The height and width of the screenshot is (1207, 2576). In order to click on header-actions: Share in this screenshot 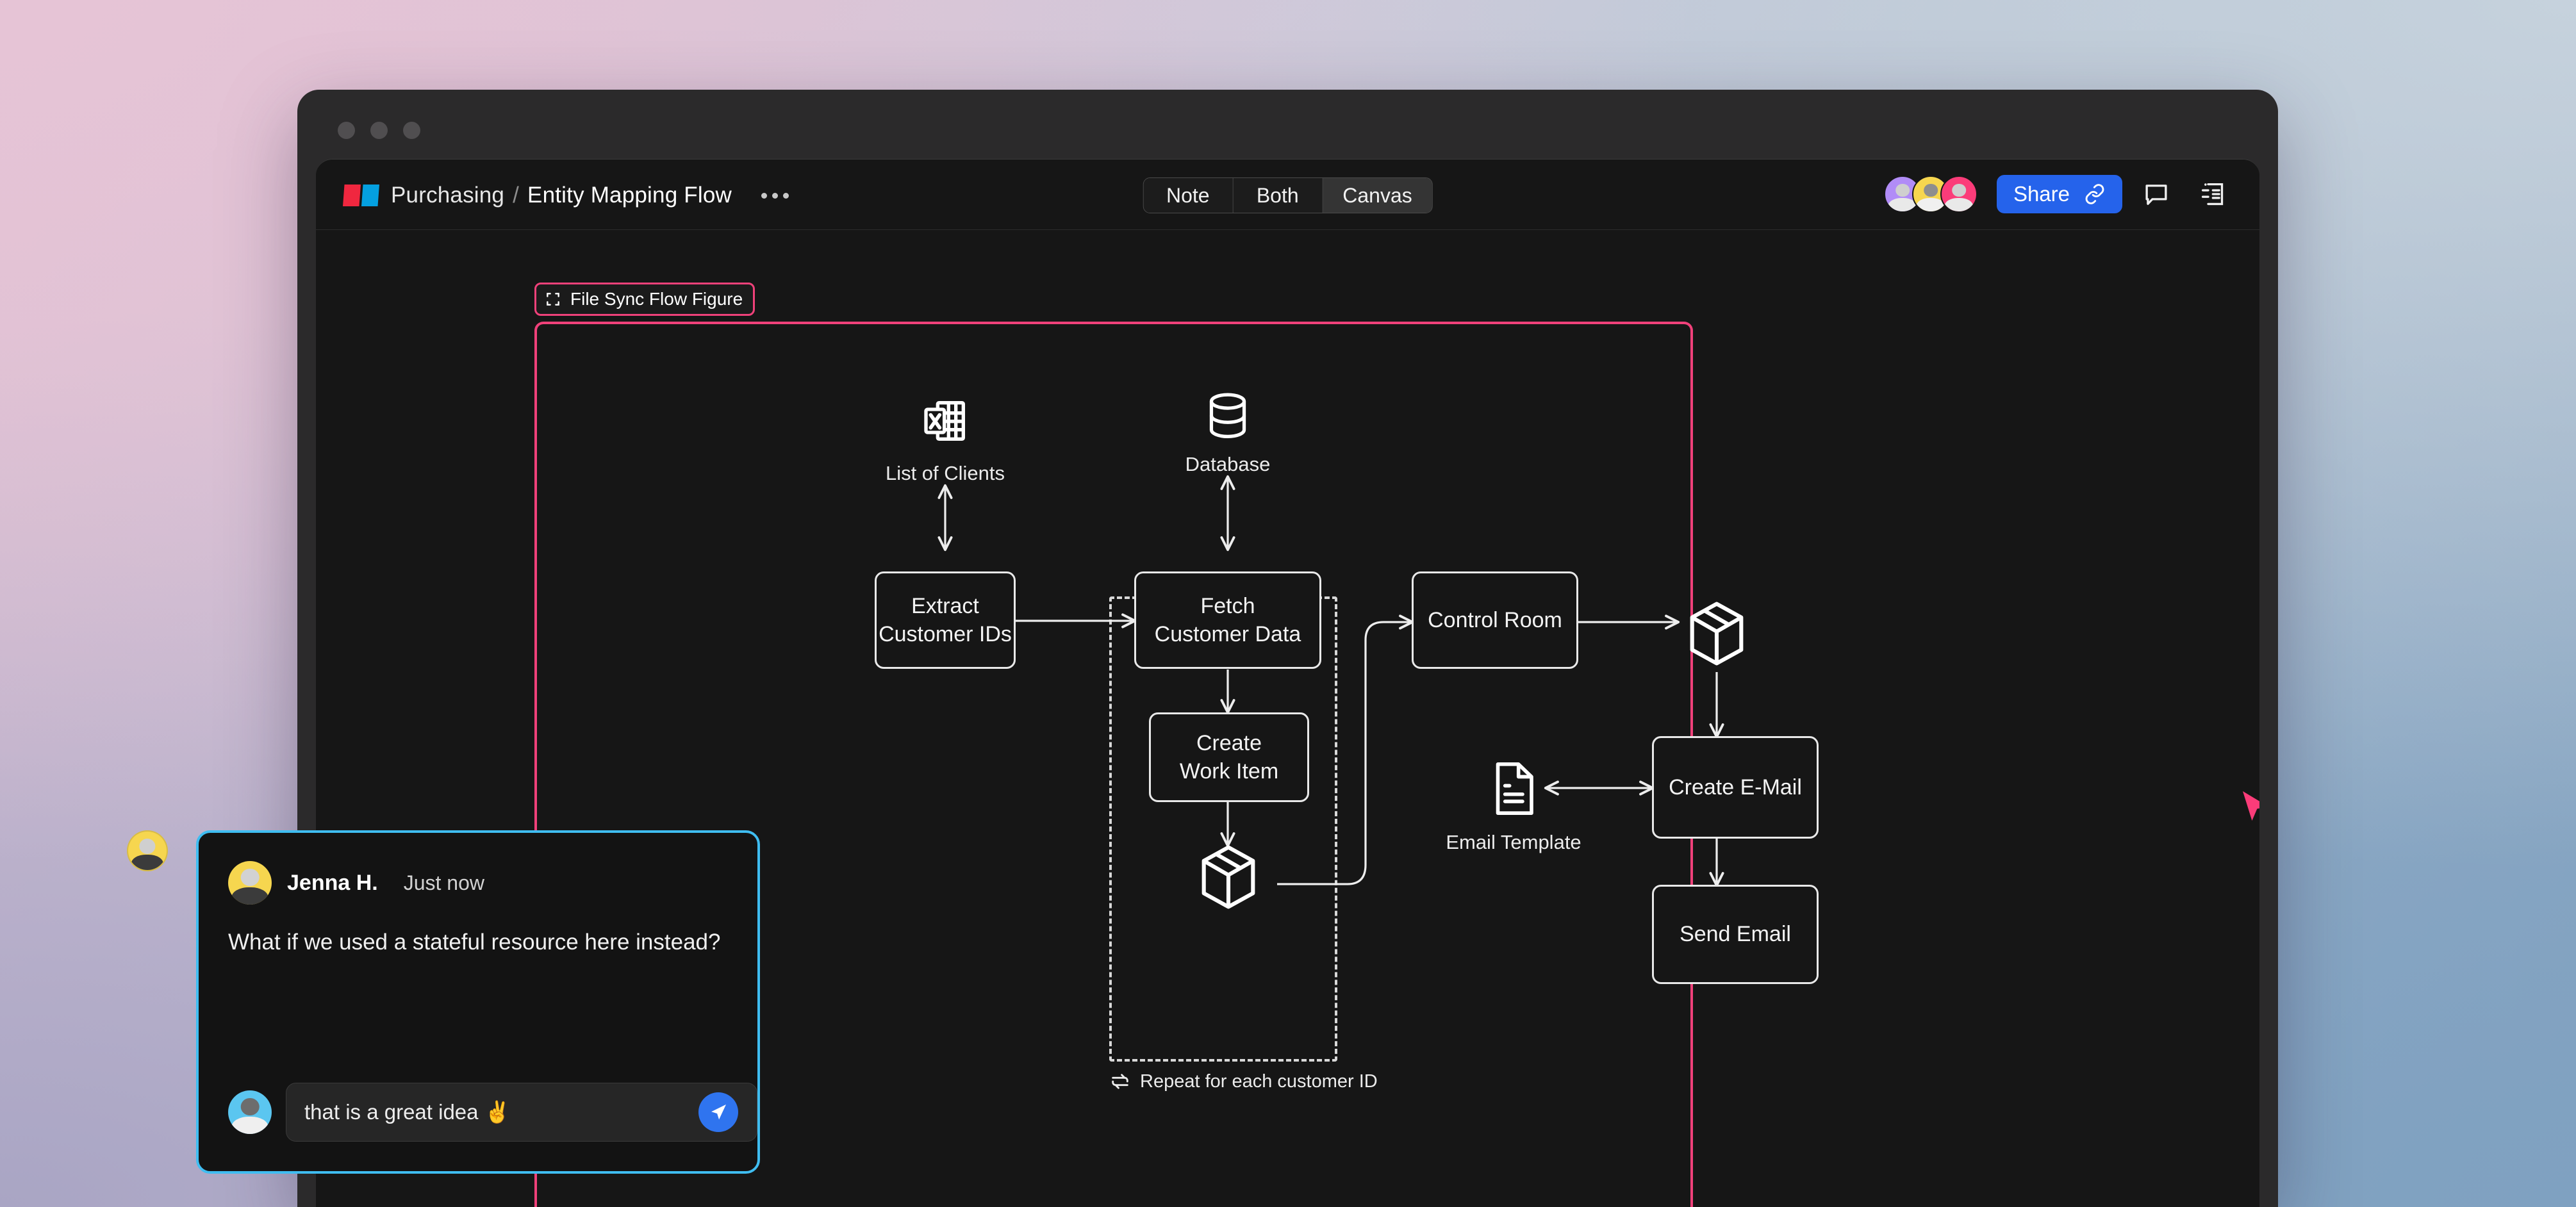, I will do `click(2059, 194)`.